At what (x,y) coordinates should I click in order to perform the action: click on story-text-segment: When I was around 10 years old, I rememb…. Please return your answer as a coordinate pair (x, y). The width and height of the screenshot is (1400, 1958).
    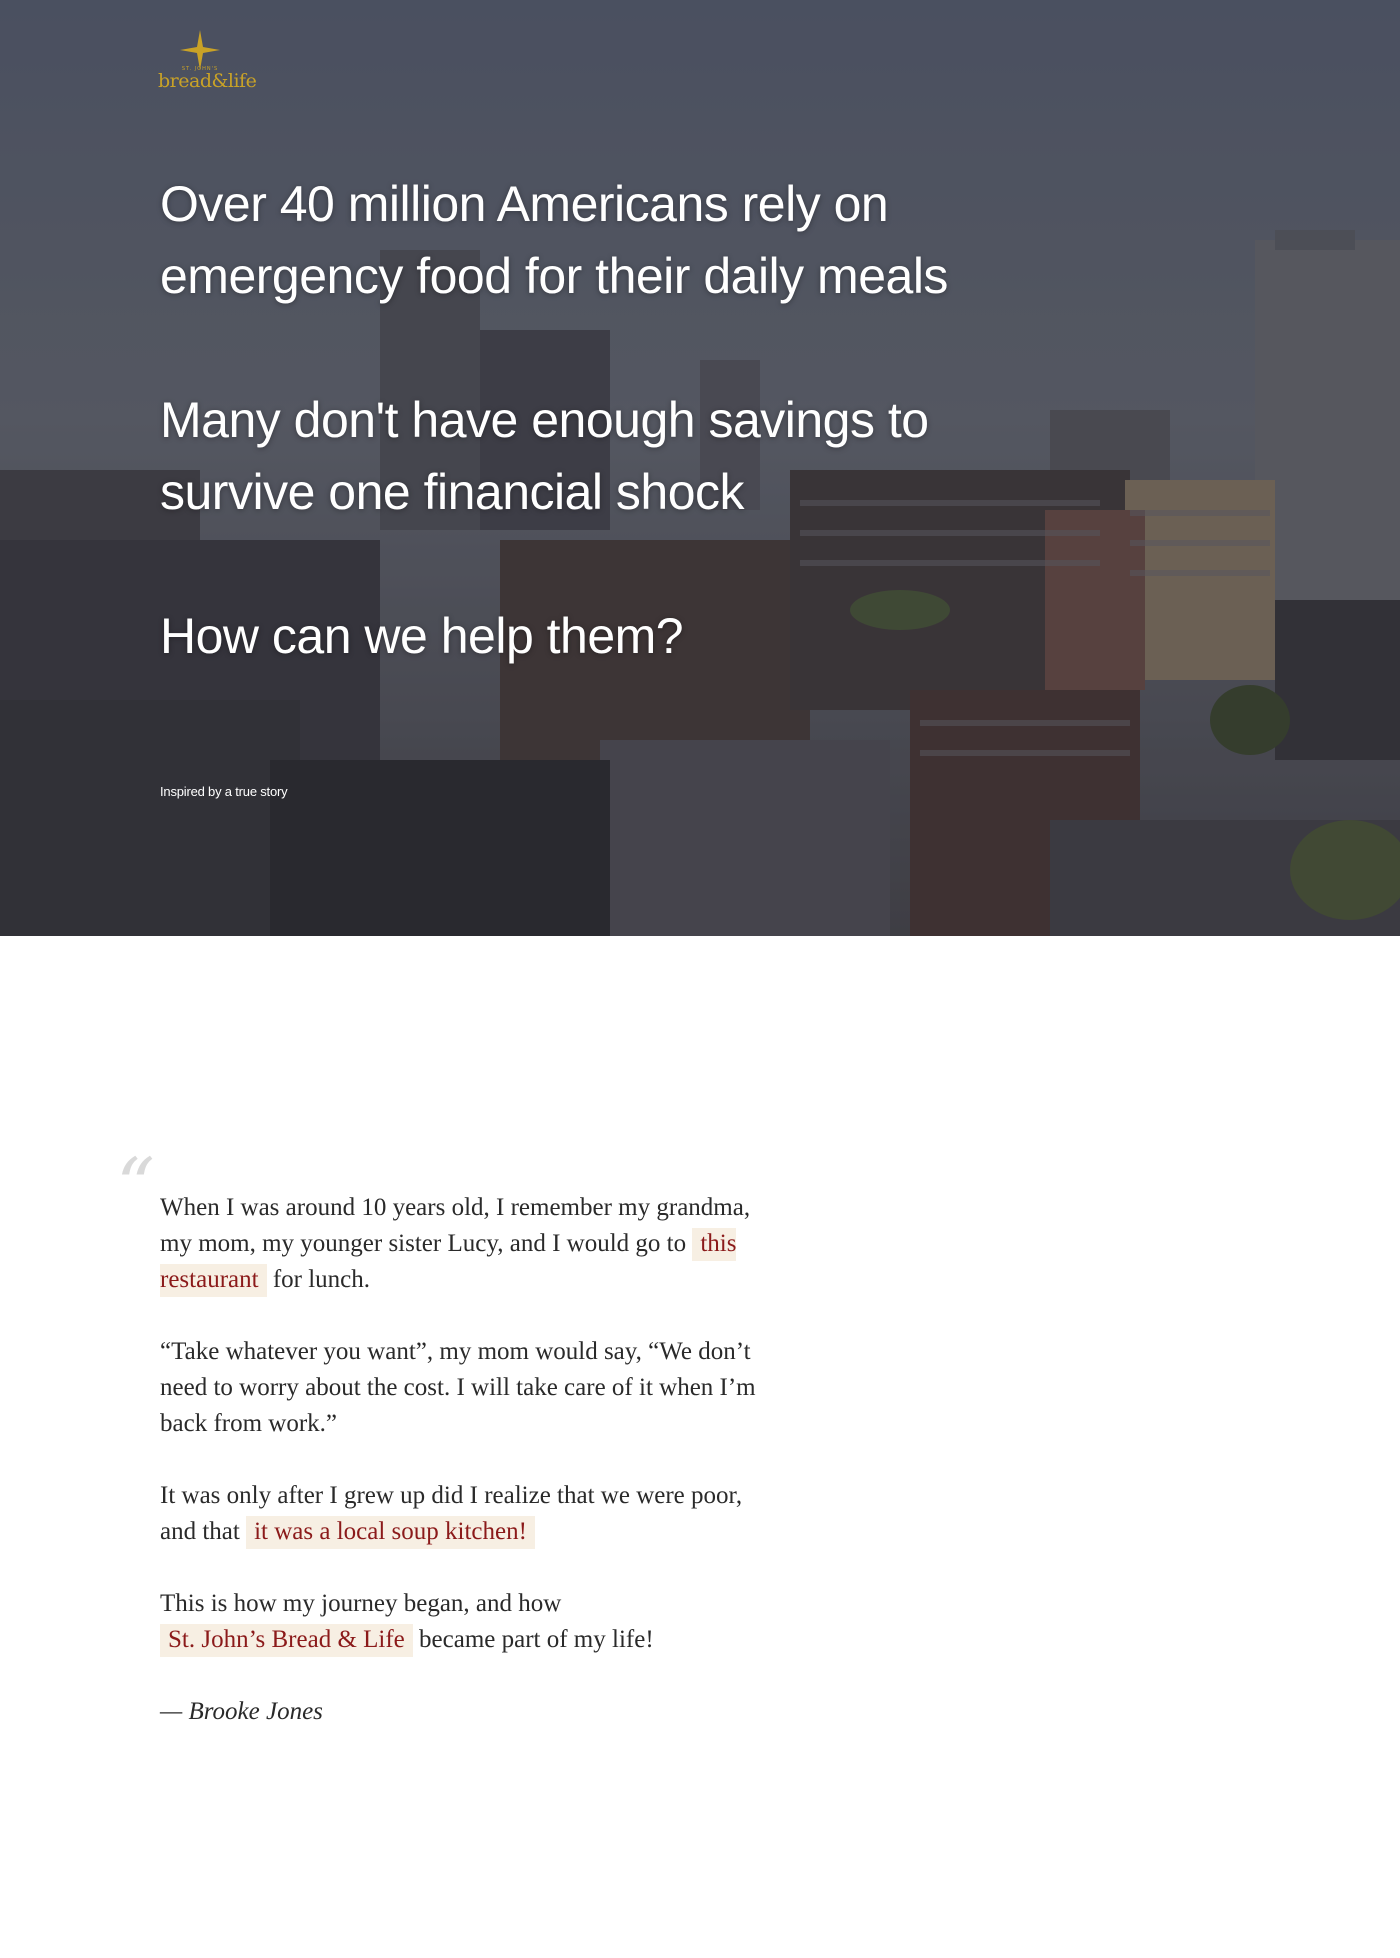
    Looking at the image, I should click on (455, 1225).